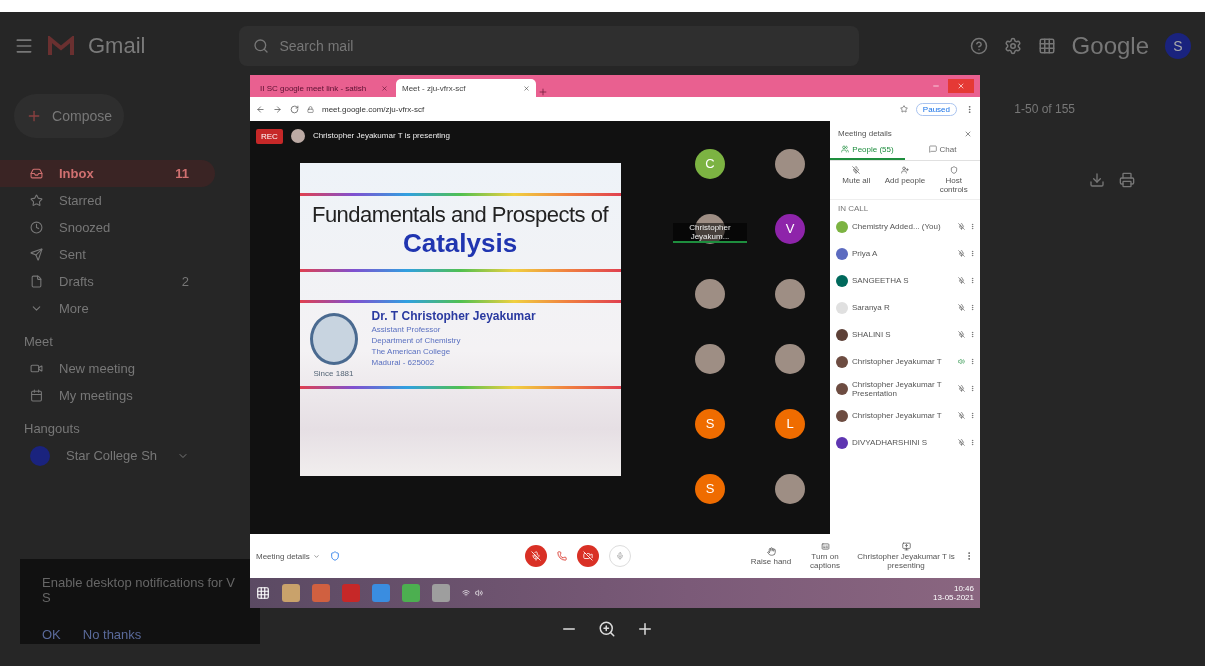 This screenshot has width=1205, height=666. I want to click on account-avatar: S, so click(1178, 46).